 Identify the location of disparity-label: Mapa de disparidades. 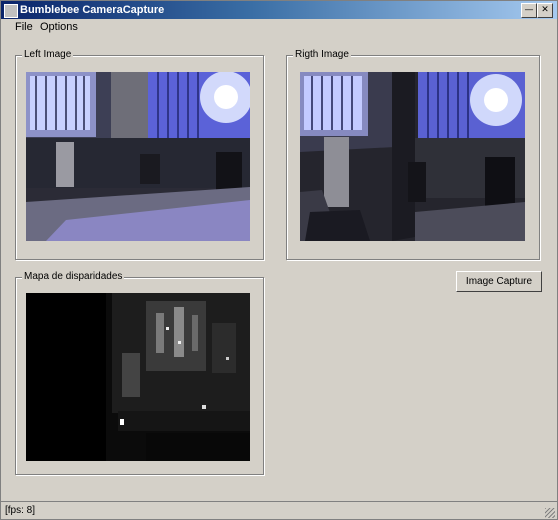
(73, 276).